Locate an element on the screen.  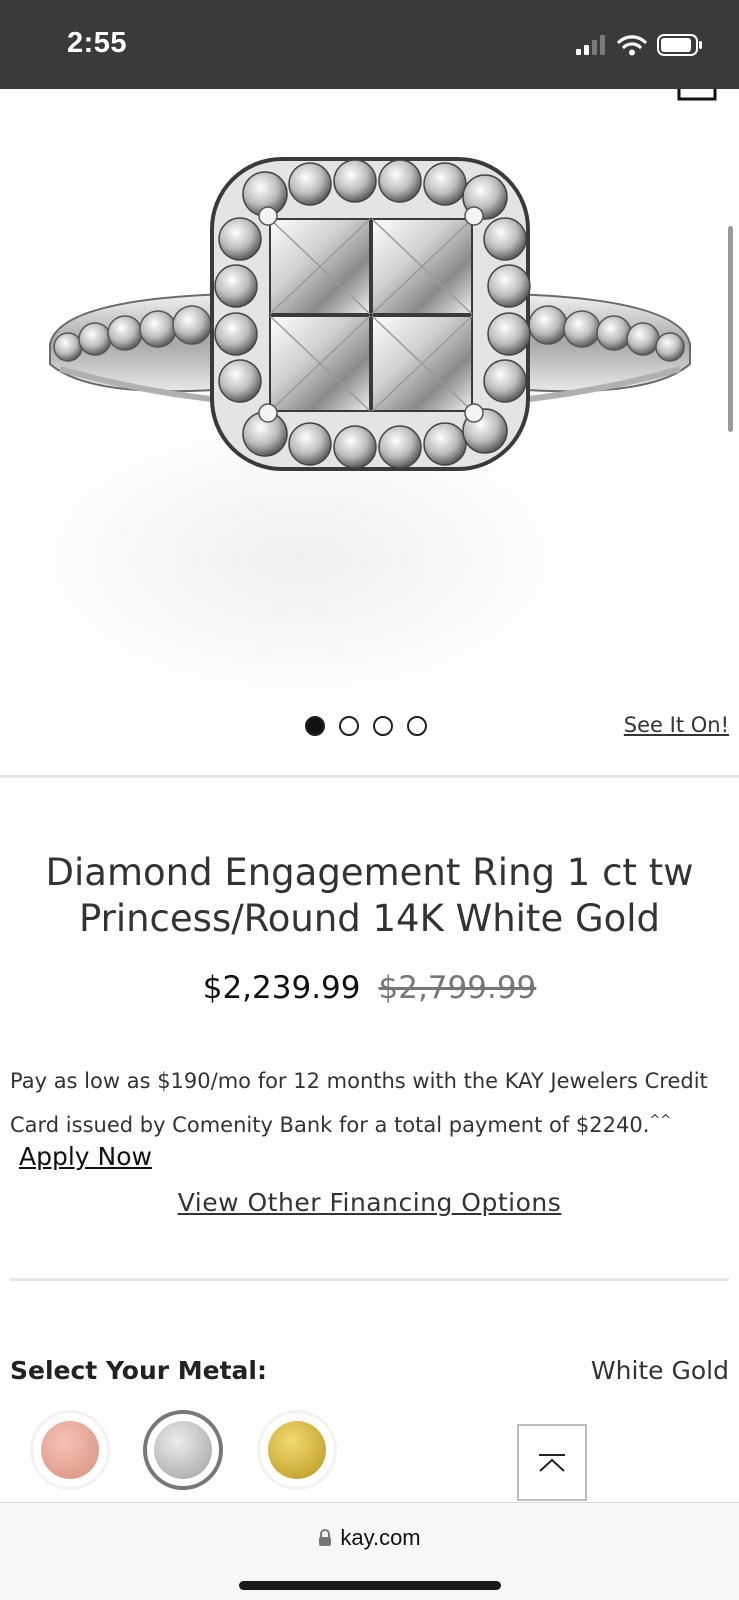
scroll-indicator is located at coordinates (730, 329).